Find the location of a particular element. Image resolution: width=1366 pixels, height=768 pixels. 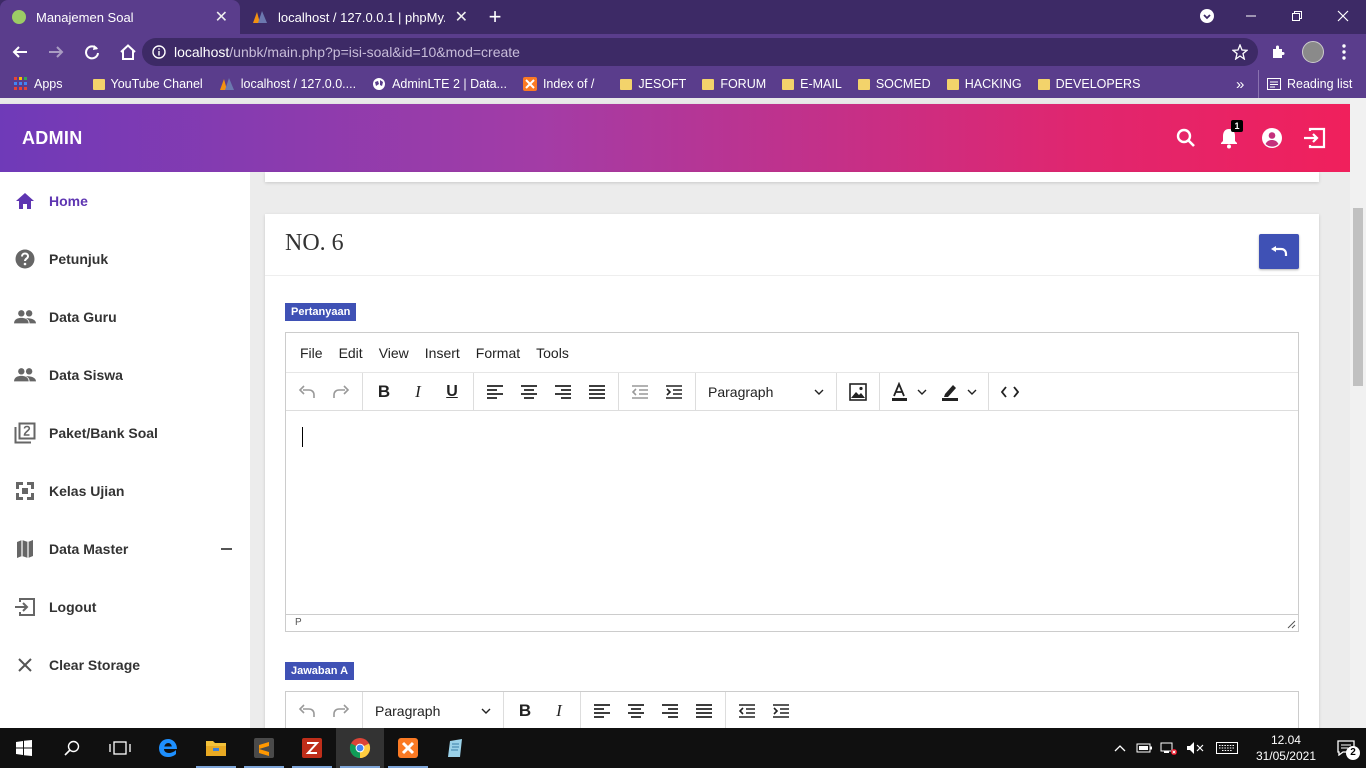

chrome-menu-icon is located at coordinates (1344, 52).